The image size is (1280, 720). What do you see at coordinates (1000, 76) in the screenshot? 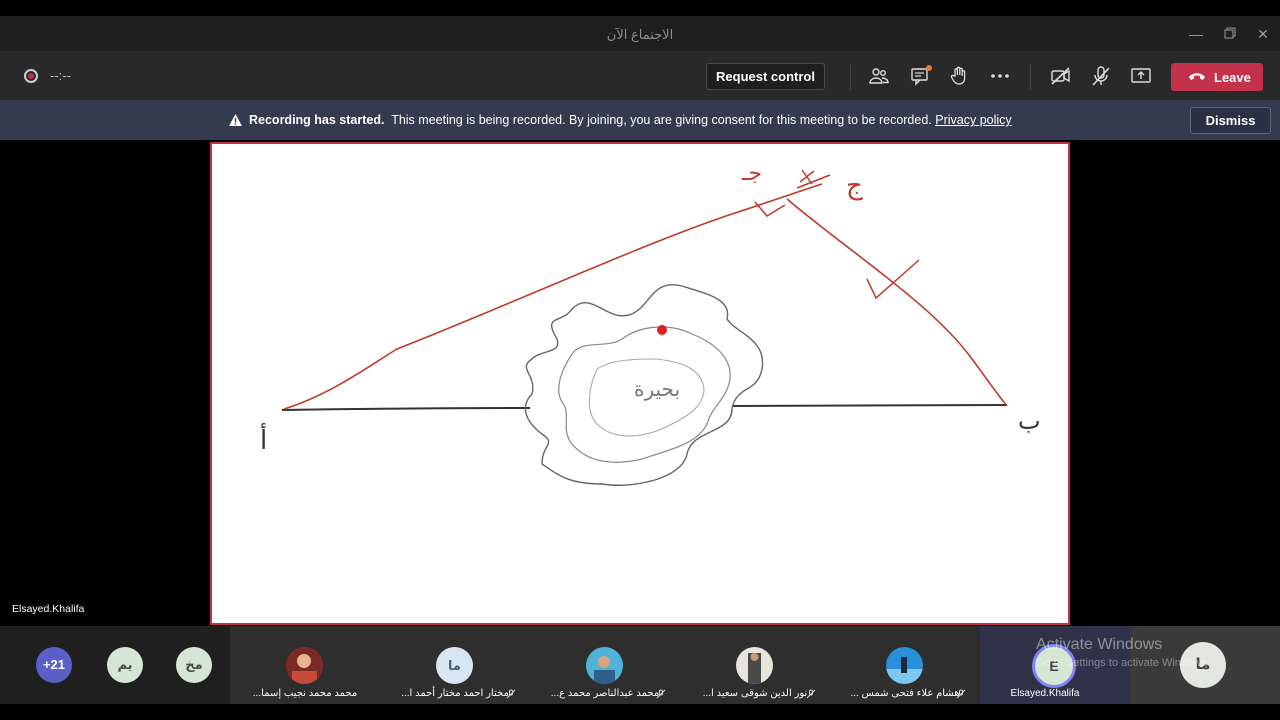
I see `more-icon` at bounding box center [1000, 76].